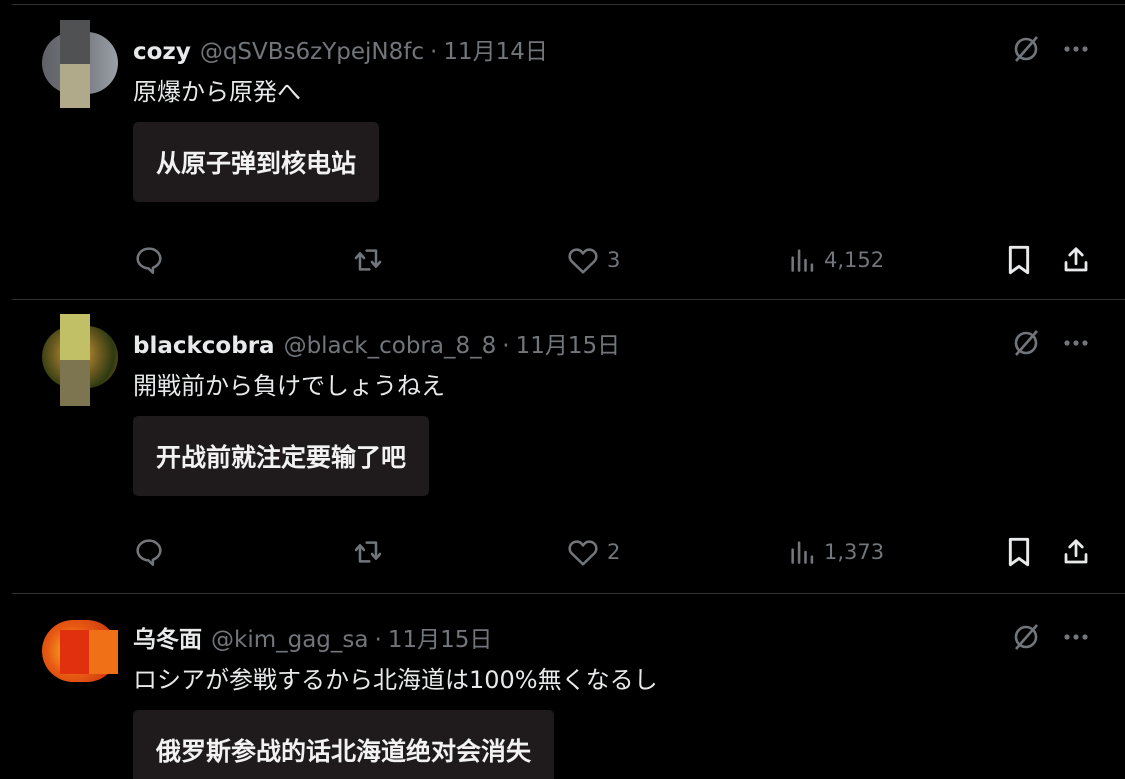 The height and width of the screenshot is (779, 1125). I want to click on views-button: 1,373, so click(836, 552).